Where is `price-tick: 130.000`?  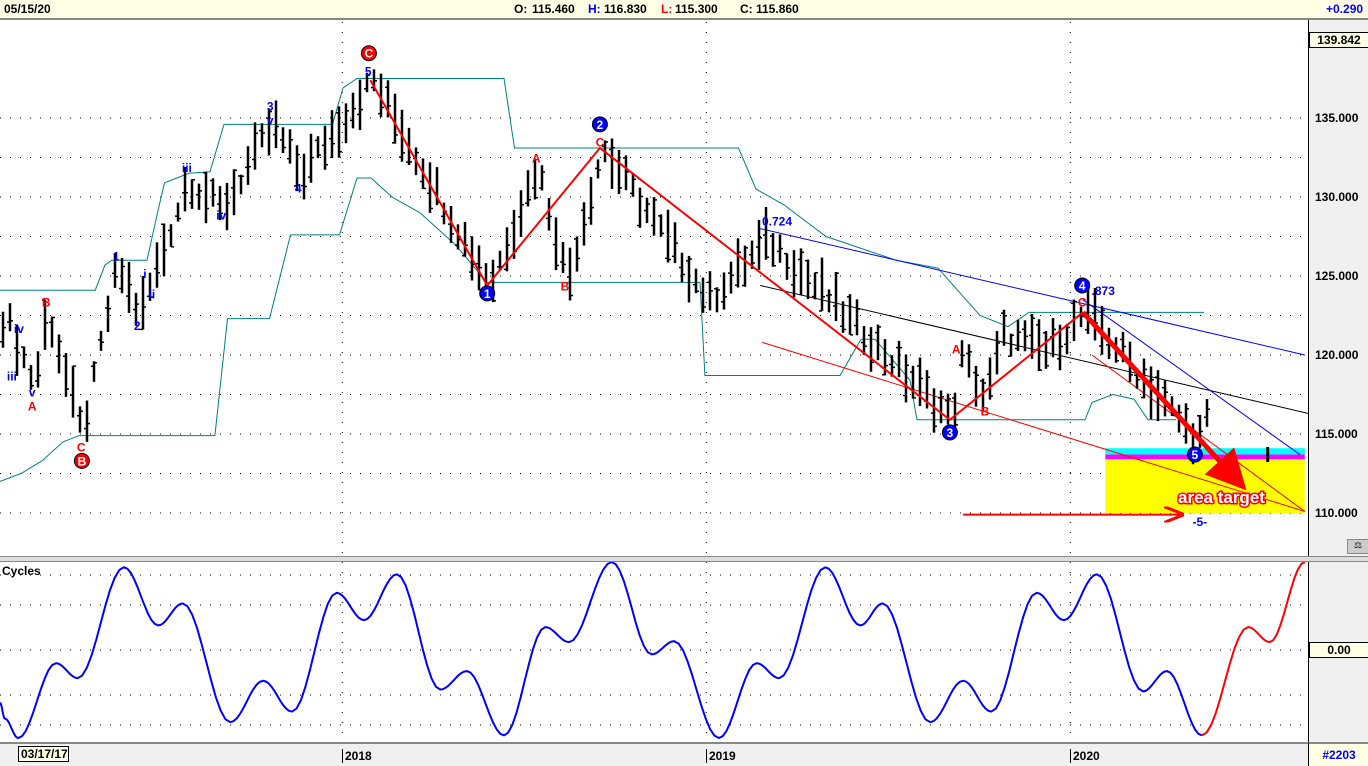 price-tick: 130.000 is located at coordinates (1337, 197).